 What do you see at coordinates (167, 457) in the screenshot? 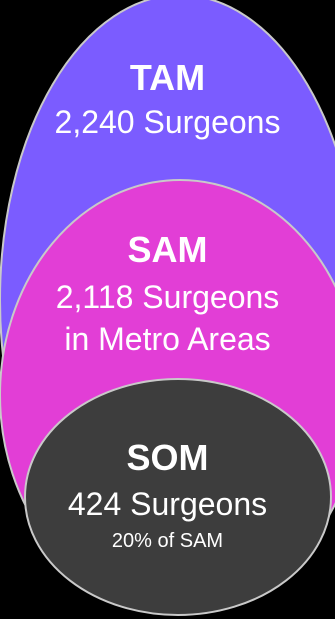
I see `som-title: SOM` at bounding box center [167, 457].